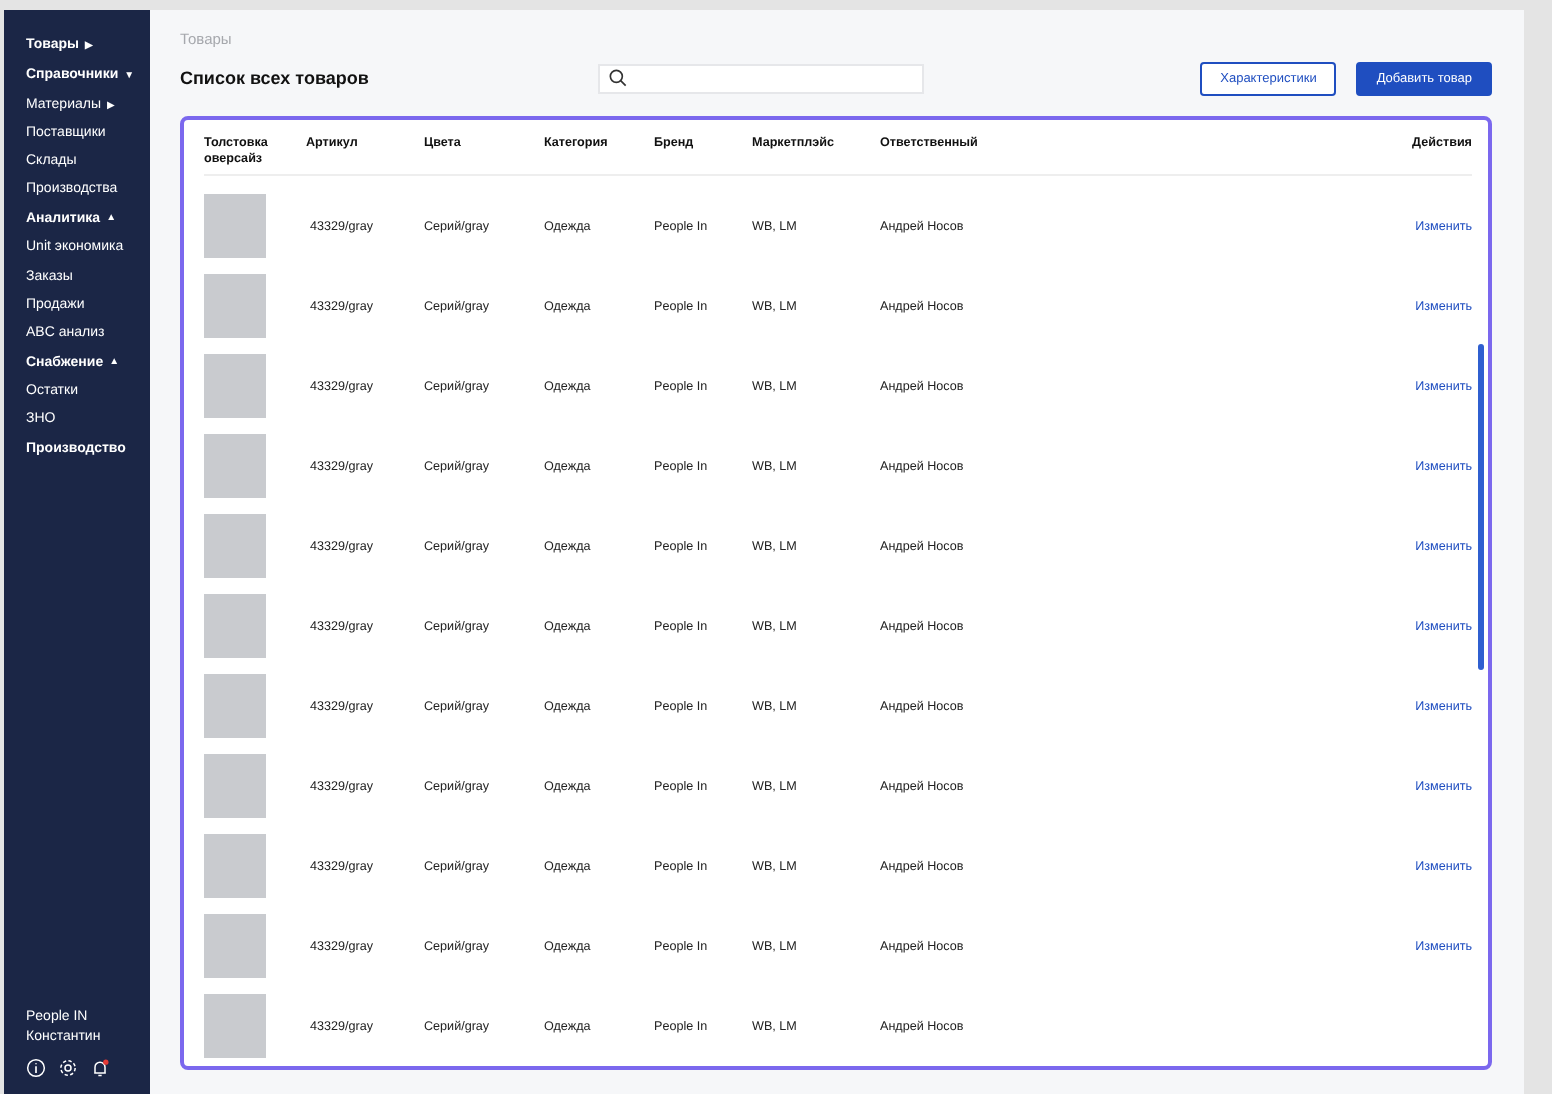 The image size is (1552, 1094). Describe the element at coordinates (100, 1068) in the screenshot. I see `bell-icon` at that location.